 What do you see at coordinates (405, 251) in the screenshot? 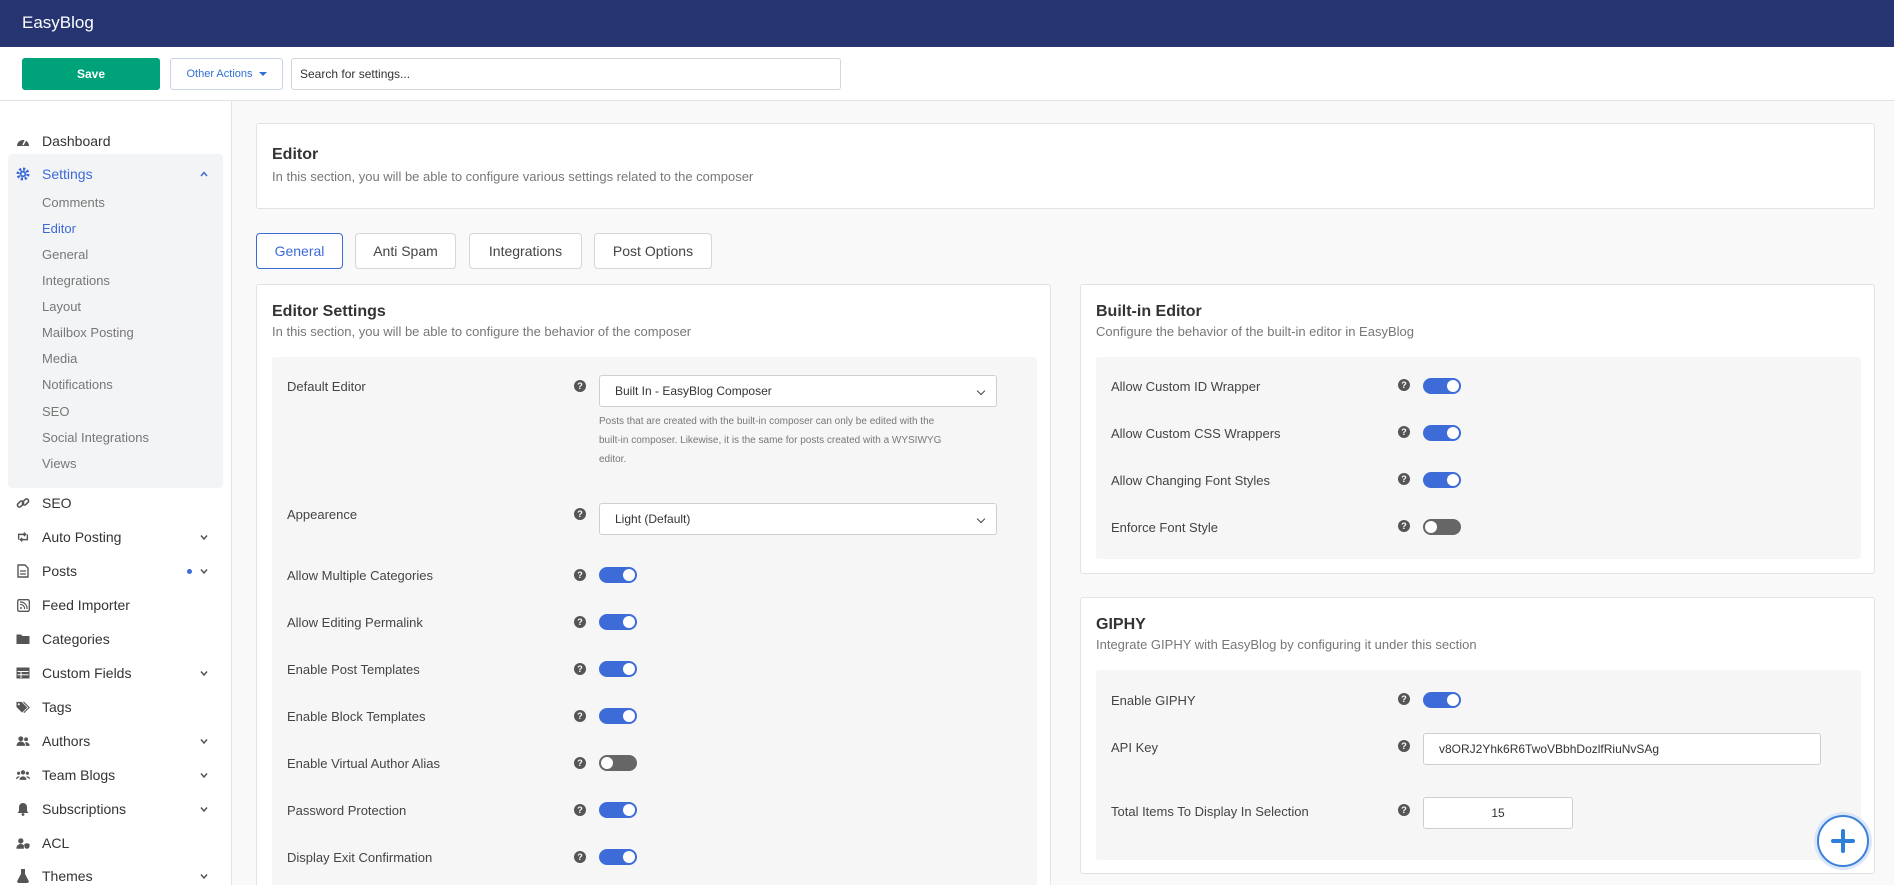
I see `tab-anti-spam: Anti Spam` at bounding box center [405, 251].